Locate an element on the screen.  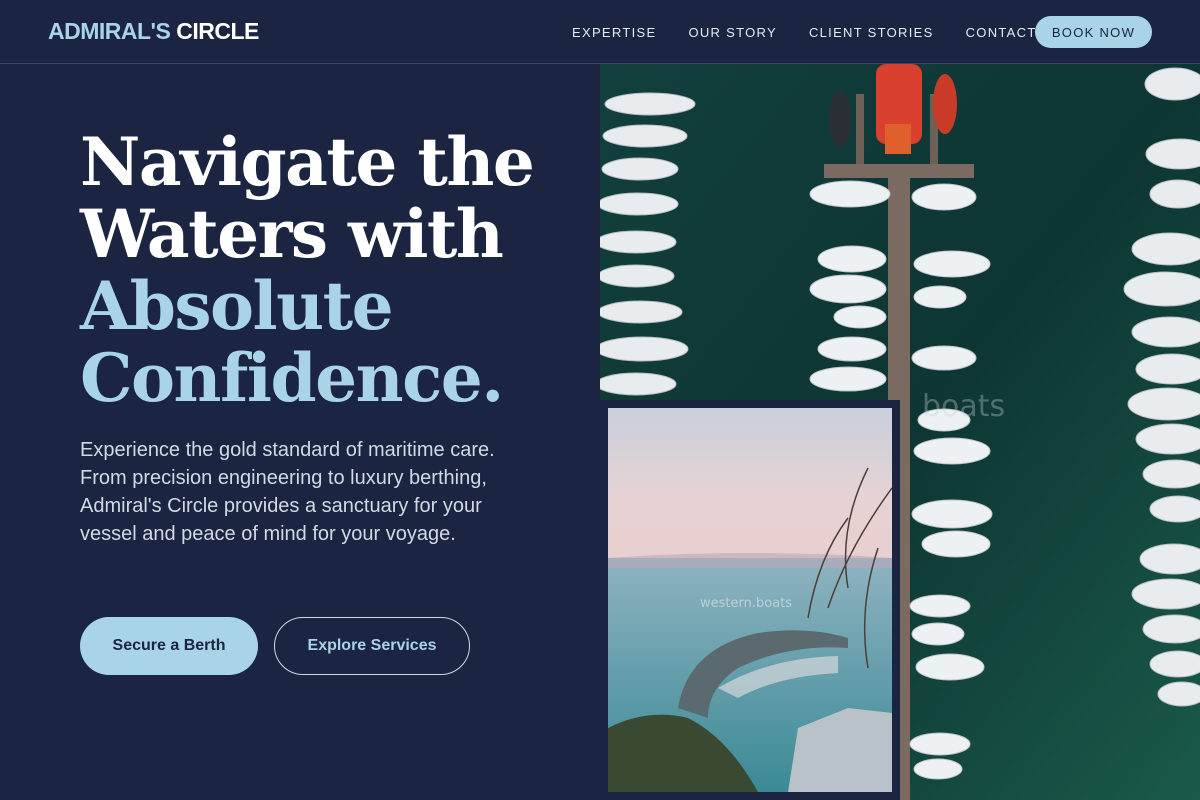
nav-link-our-story: OUR STORY is located at coordinates (732, 32).